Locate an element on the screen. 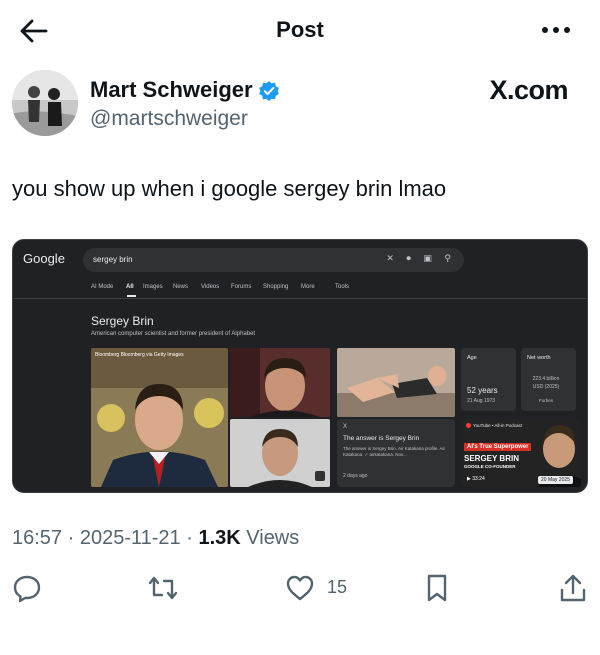 The height and width of the screenshot is (655, 600). age-label: Age is located at coordinates (472, 358).